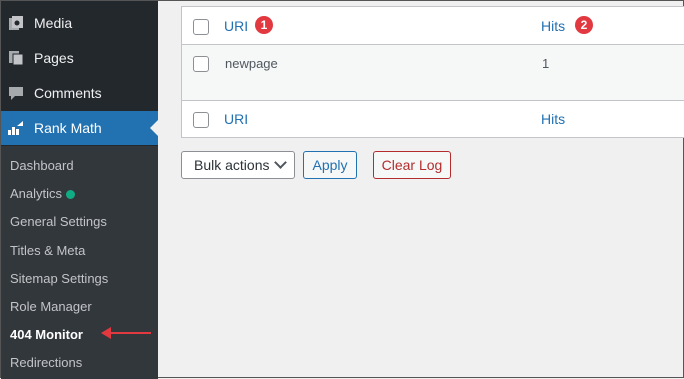 The image size is (684, 379). What do you see at coordinates (16, 93) in the screenshot?
I see `comments-icon` at bounding box center [16, 93].